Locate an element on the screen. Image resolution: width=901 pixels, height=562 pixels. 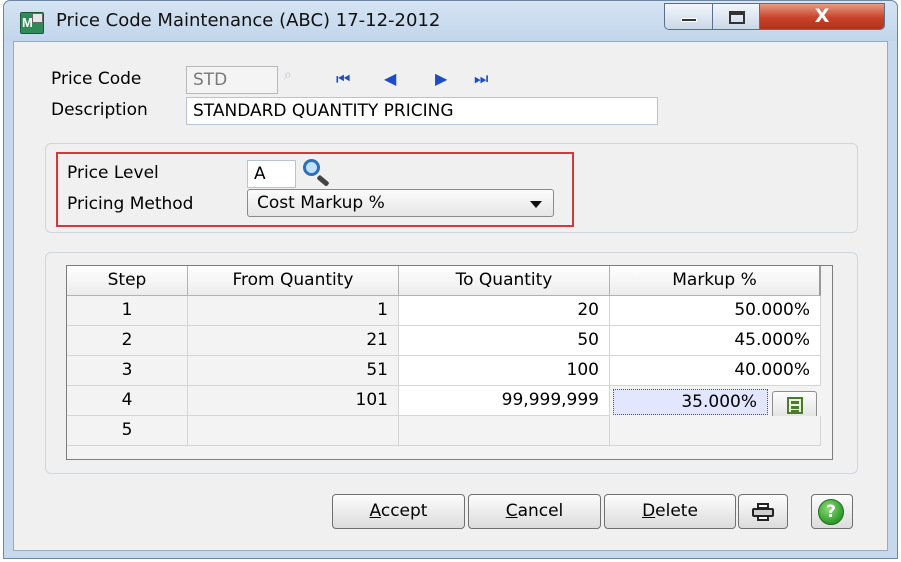
close-icon: X is located at coordinates (822, 16).